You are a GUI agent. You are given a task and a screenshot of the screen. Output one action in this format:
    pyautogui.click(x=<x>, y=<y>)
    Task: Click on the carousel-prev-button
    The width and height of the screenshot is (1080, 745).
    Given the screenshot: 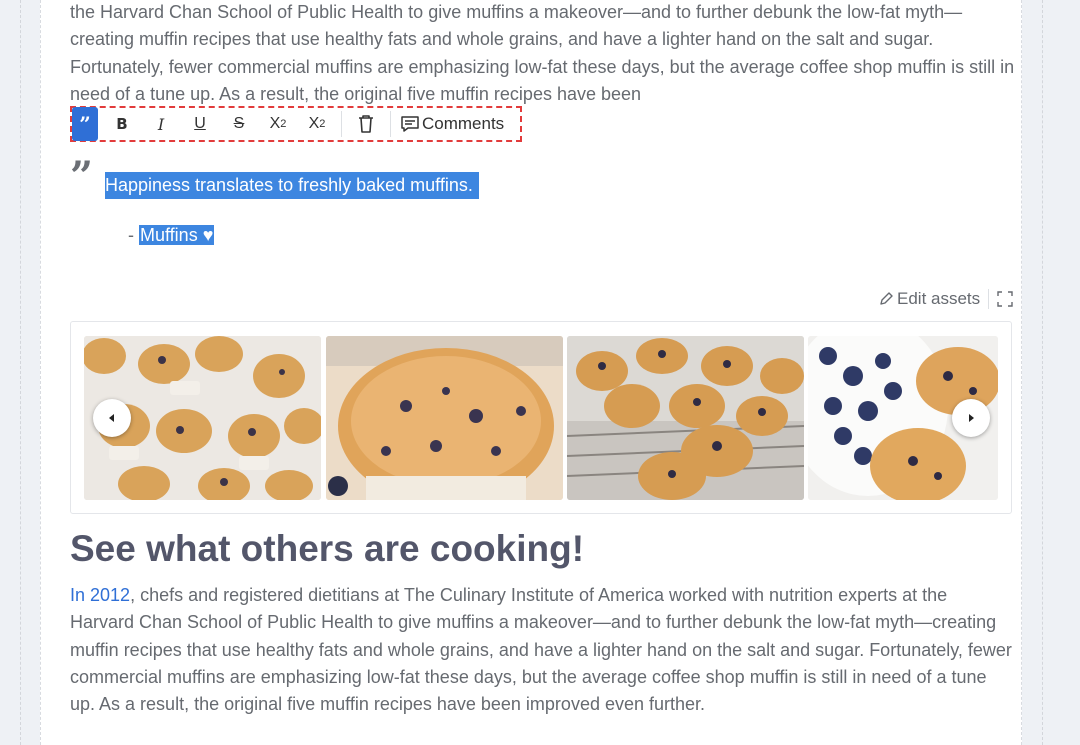 What is the action you would take?
    pyautogui.click(x=112, y=418)
    